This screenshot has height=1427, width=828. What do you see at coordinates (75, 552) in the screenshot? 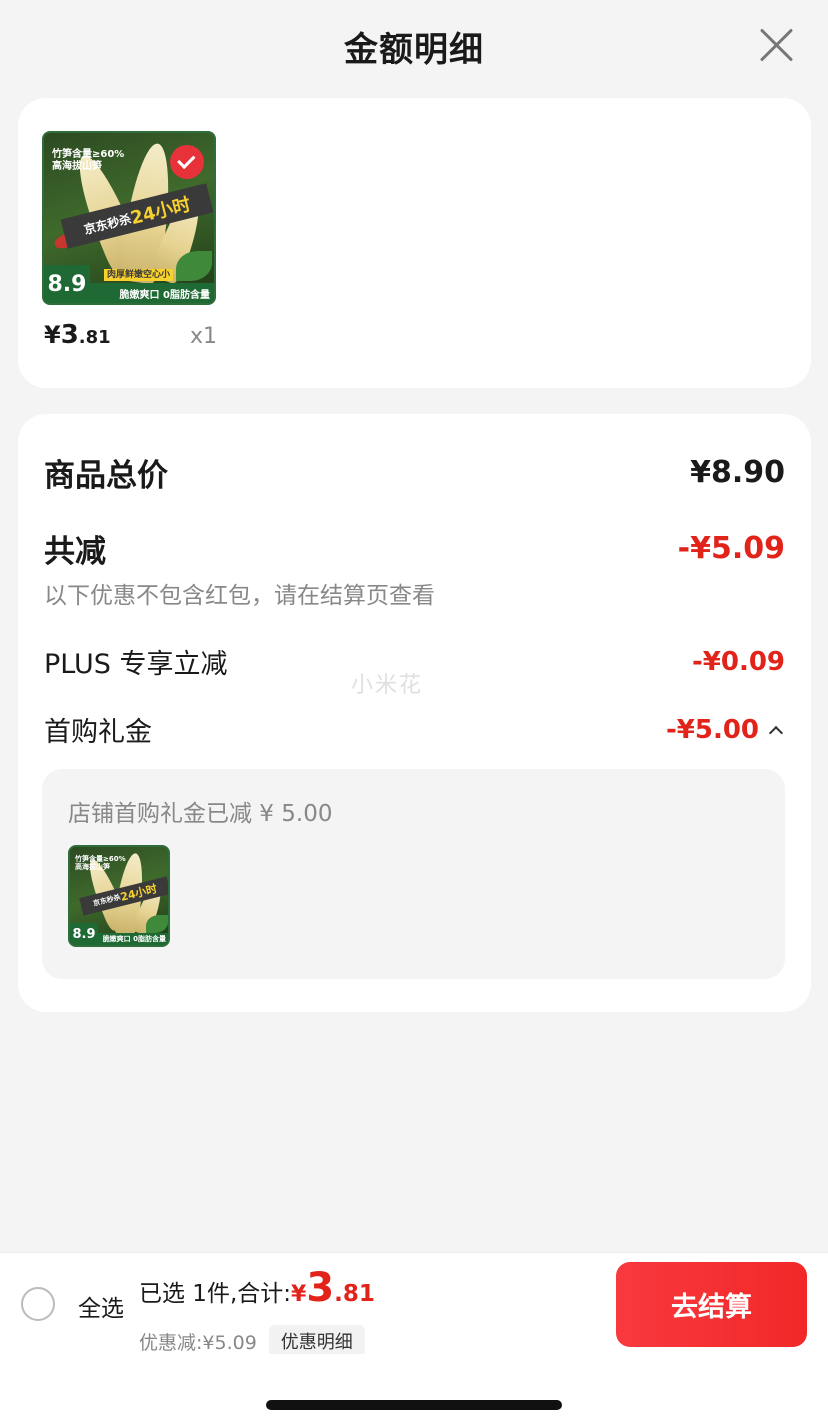
I see `discount-label: 共减` at bounding box center [75, 552].